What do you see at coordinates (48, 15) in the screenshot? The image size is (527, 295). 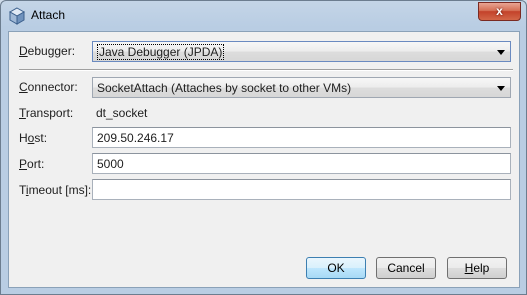 I see `window-title: Attach` at bounding box center [48, 15].